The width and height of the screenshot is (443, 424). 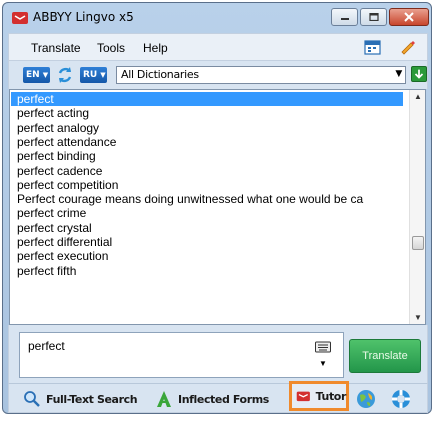 I want to click on swap-languages-icon, so click(x=65, y=75).